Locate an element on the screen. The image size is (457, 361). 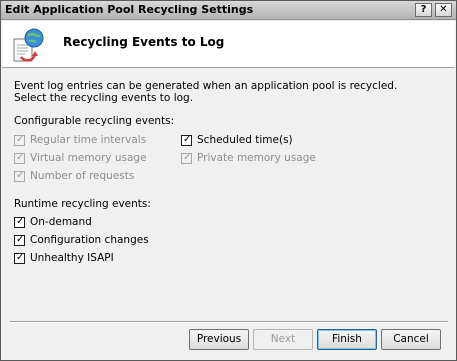
checkbox-label: Virtual memory usage is located at coordinates (88, 158).